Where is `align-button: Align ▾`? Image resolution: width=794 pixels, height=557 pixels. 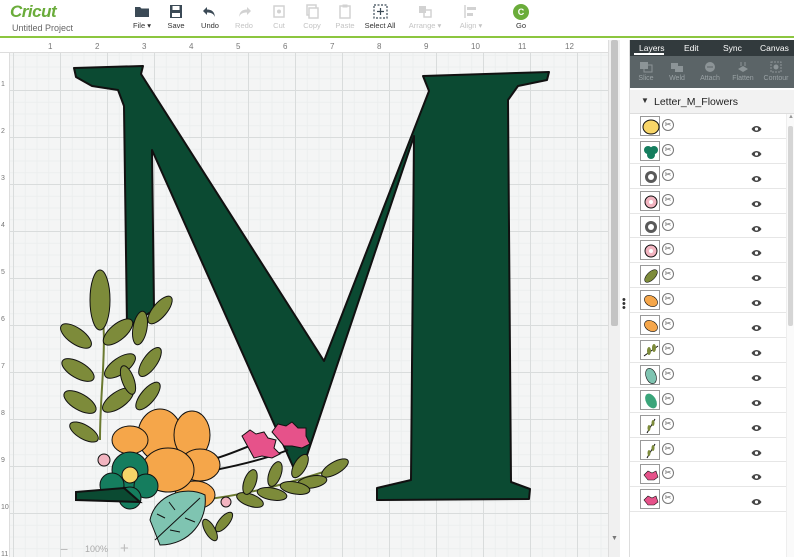
align-button: Align ▾ is located at coordinates (471, 17).